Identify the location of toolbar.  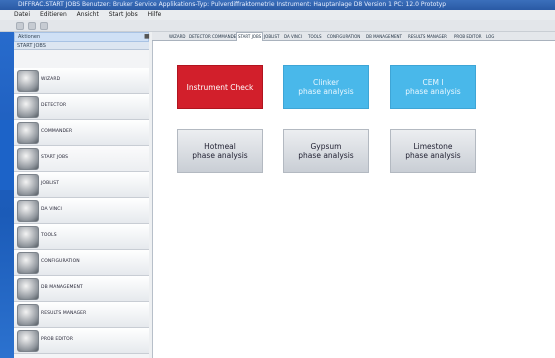
(277, 26).